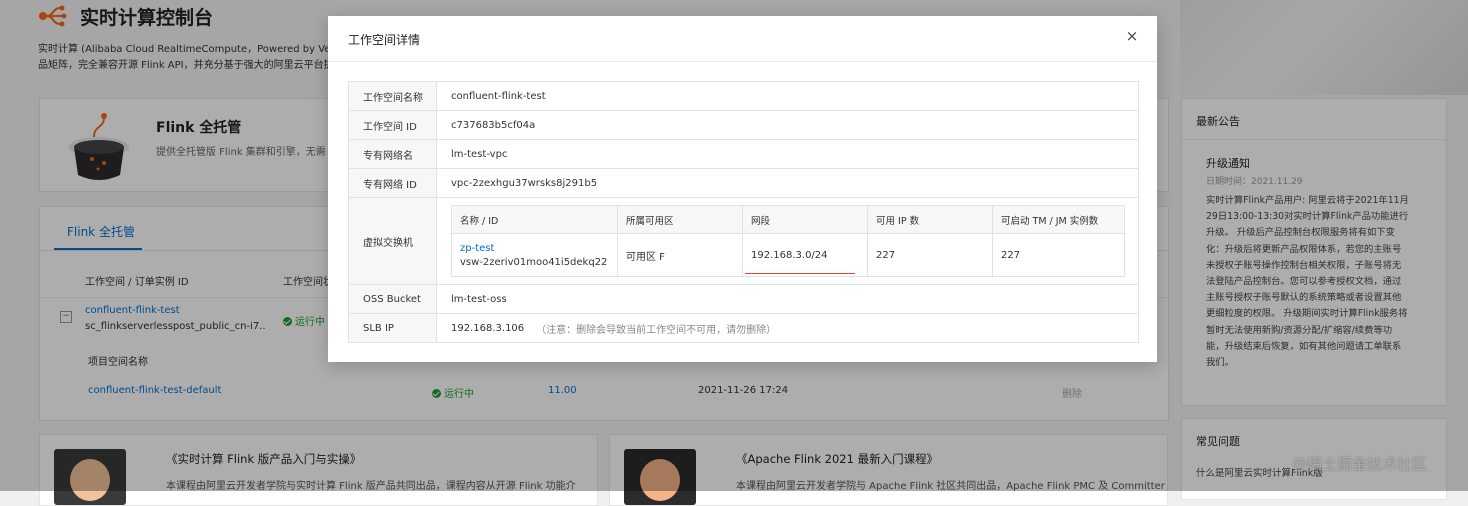 The width and height of the screenshot is (1468, 506). What do you see at coordinates (1050, 221) in the screenshot?
I see `vswitch-col-startable: 可启动 TM / JM 实例数` at bounding box center [1050, 221].